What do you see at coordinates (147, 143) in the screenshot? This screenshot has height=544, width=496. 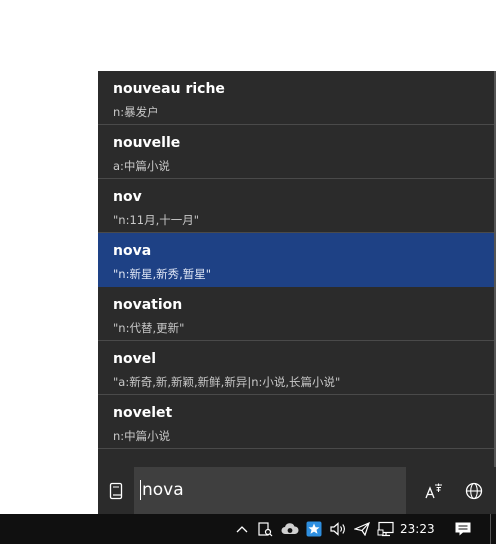 I see `suggestion-word: nouvelle` at bounding box center [147, 143].